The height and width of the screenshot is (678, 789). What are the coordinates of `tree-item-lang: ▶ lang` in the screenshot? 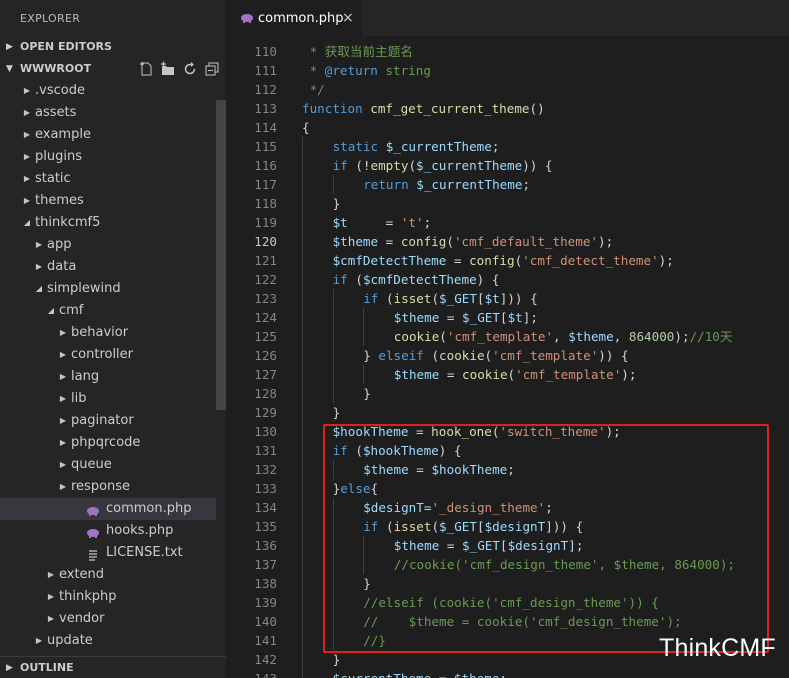 It's located at (108, 377).